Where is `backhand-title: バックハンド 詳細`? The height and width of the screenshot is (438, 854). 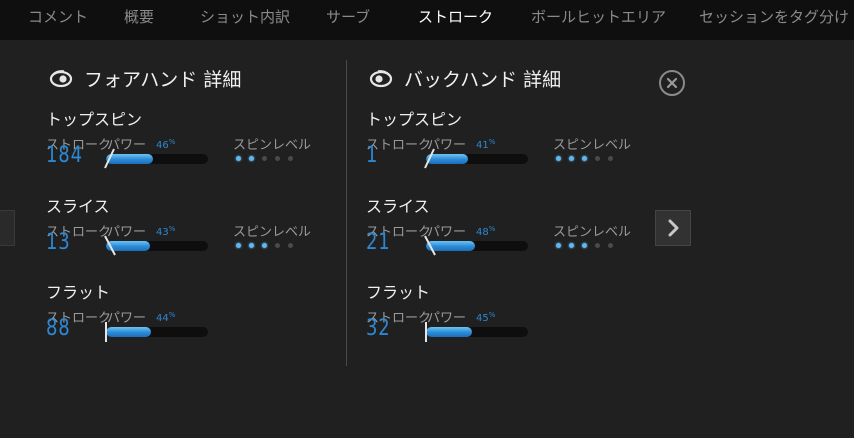 backhand-title: バックハンド 詳細 is located at coordinates (483, 80).